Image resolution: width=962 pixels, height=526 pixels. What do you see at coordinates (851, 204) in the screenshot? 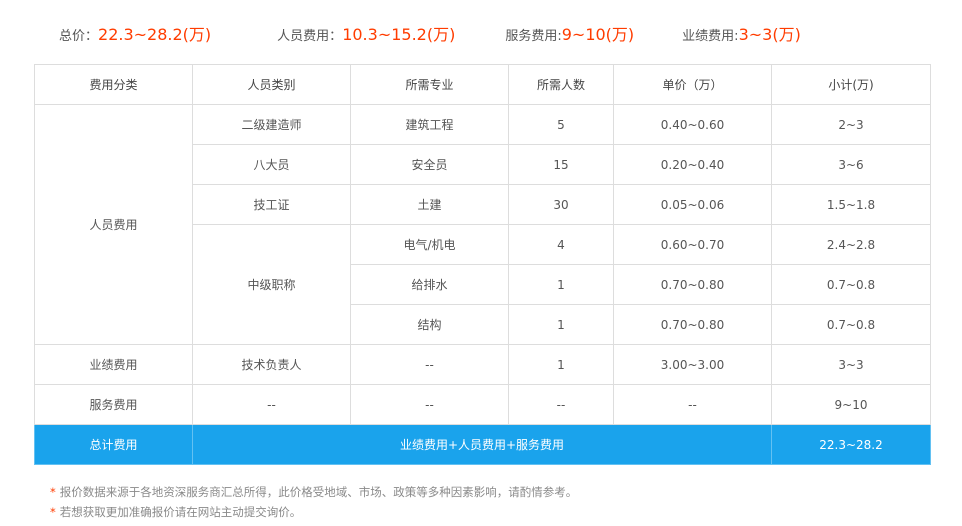
I see `subtotal-cell: 1.5~1.8` at bounding box center [851, 204].